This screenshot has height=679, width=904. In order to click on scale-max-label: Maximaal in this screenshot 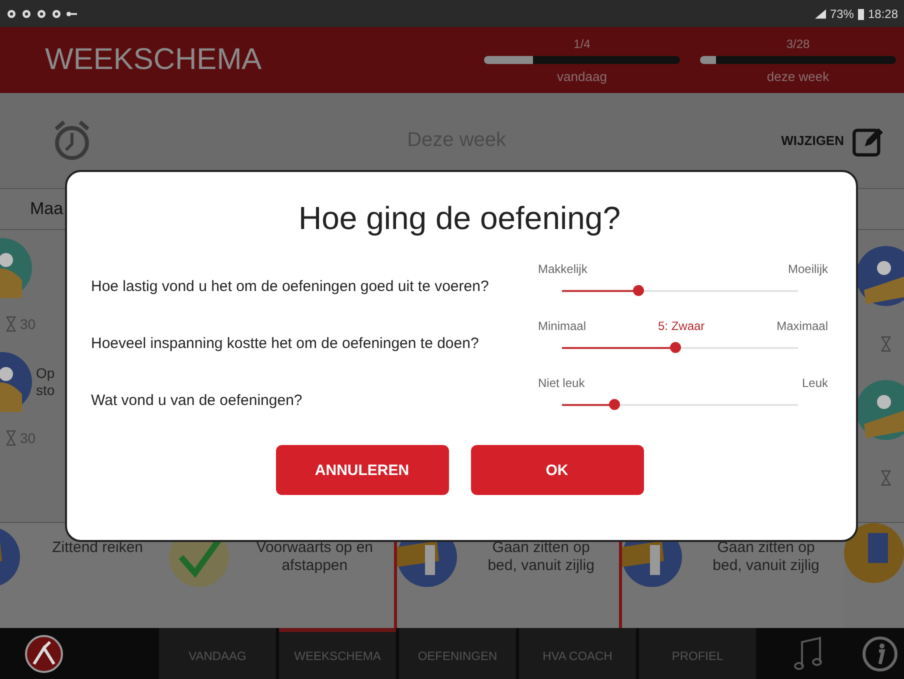, I will do `click(802, 326)`.